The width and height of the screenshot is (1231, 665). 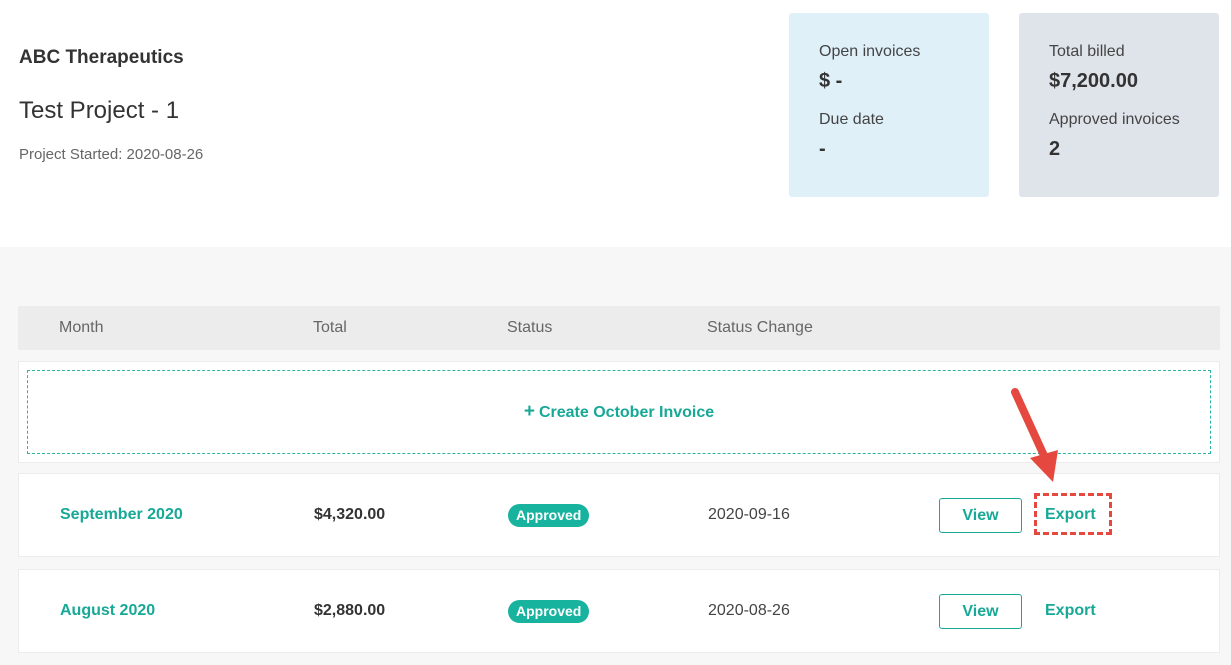 What do you see at coordinates (760, 327) in the screenshot?
I see `column-status-change: Status Change` at bounding box center [760, 327].